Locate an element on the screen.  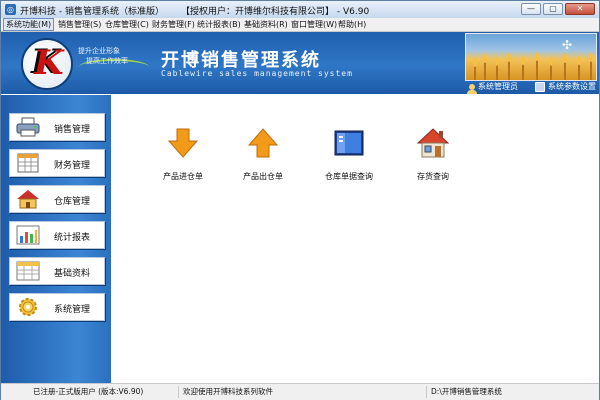
license-info: 【授权用户：开博维尔科技有限公司】 - V6.90 is located at coordinates (275, 12).